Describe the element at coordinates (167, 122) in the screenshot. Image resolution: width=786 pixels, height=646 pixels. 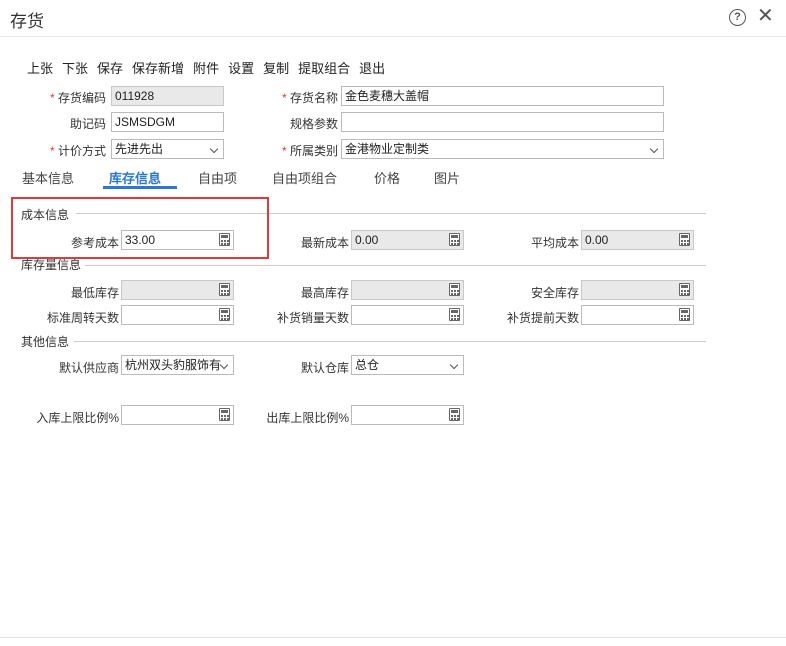
I see `mnemonic-input: JSMSDGM` at that location.